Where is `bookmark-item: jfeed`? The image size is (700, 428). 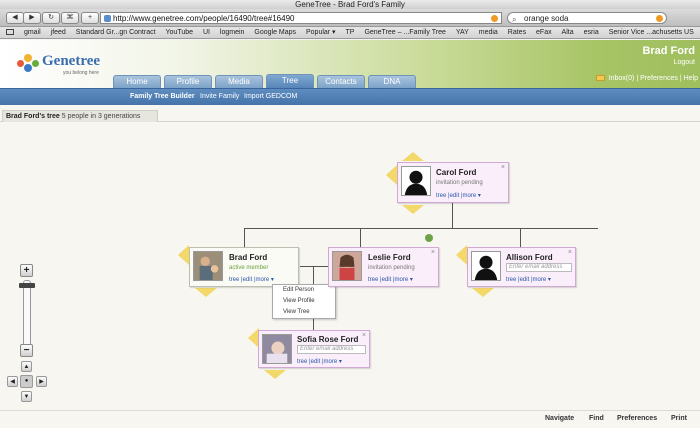 bookmark-item: jfeed is located at coordinates (58, 32).